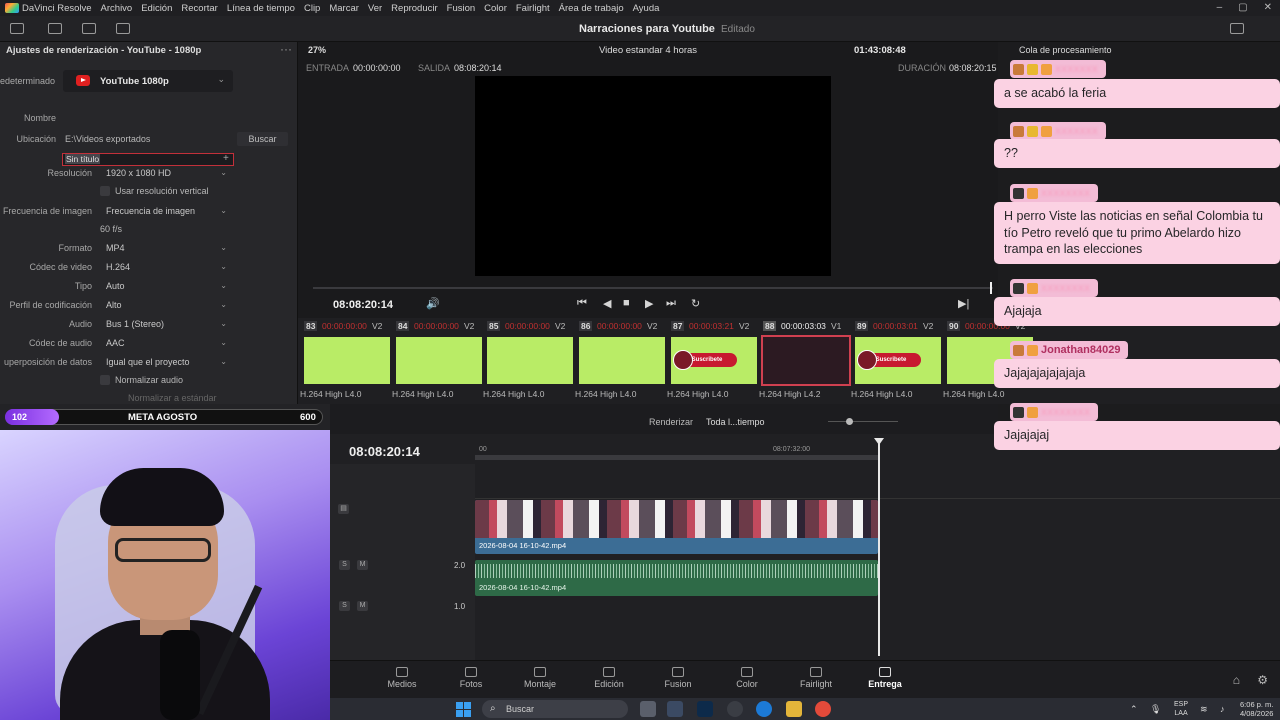 The height and width of the screenshot is (720, 1280). I want to click on windows-start-icon, so click(463, 709).